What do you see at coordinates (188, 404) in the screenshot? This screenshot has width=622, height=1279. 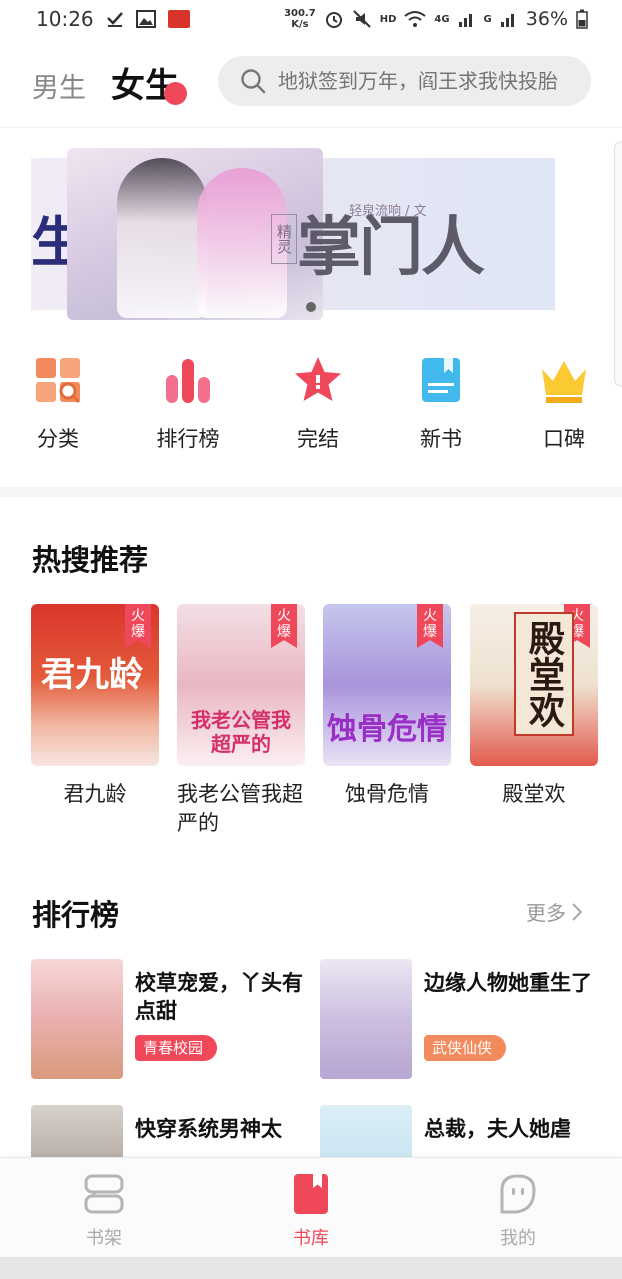 I see `category-ranking: 排行榜` at bounding box center [188, 404].